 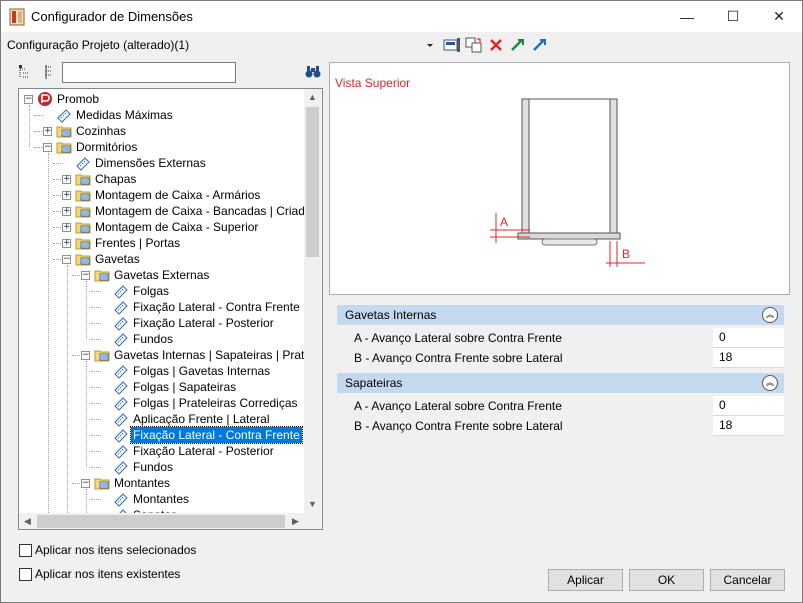 What do you see at coordinates (161, 243) in the screenshot?
I see `tree-node: + Frentes | Portas` at bounding box center [161, 243].